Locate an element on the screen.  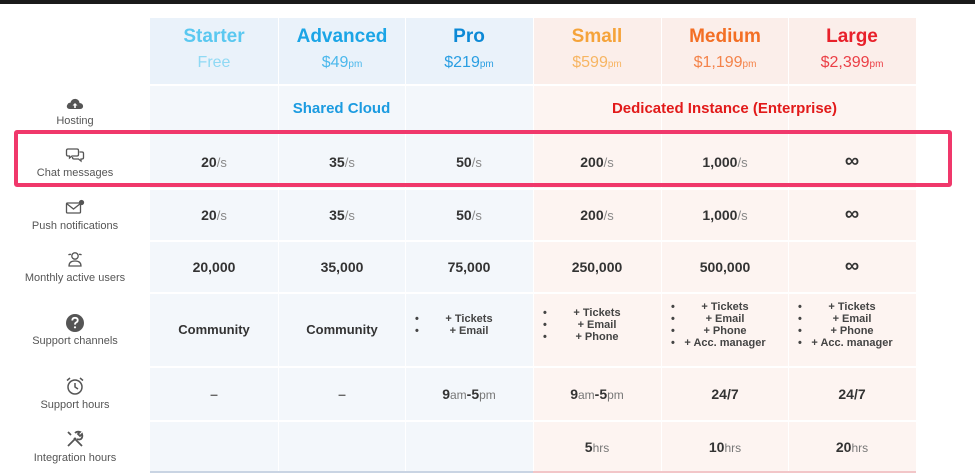
plan-name: Large is located at coordinates (852, 36).